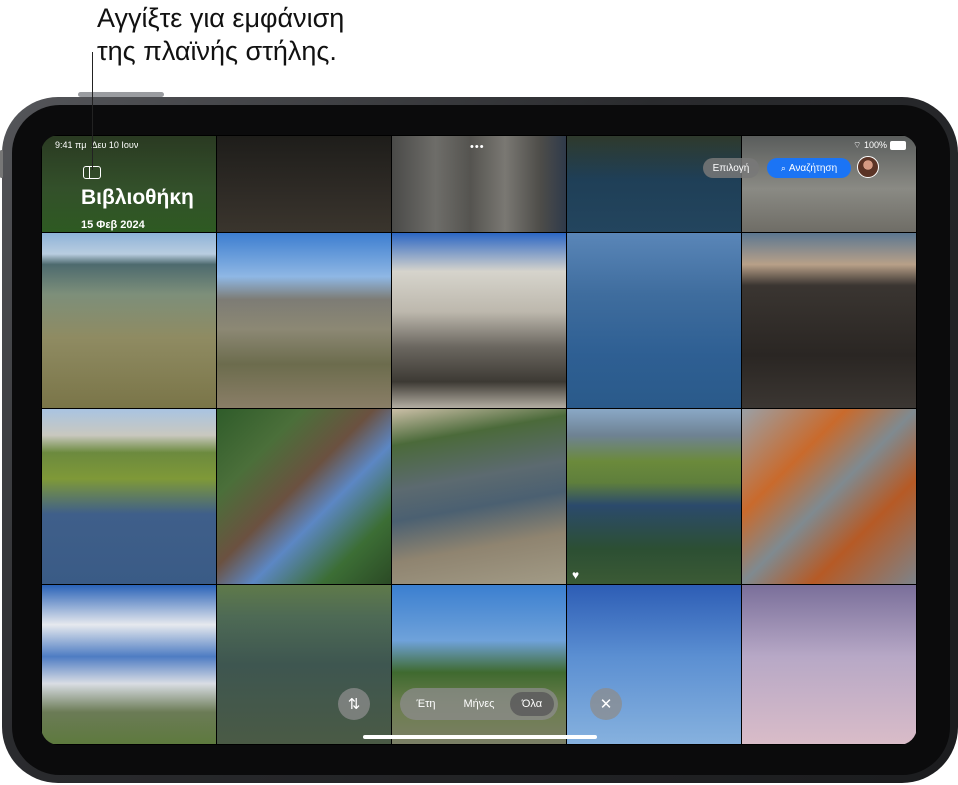  Describe the element at coordinates (532, 704) in the screenshot. I see `segment-all: Όλα` at that location.